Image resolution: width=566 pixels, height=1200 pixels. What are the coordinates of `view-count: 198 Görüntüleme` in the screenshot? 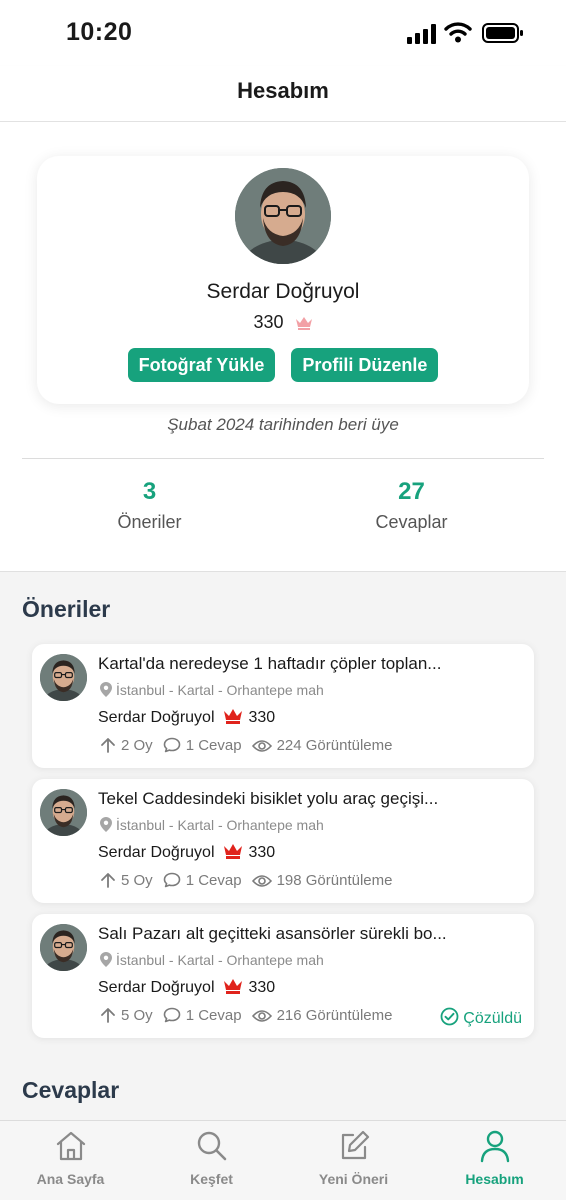 It's located at (322, 880).